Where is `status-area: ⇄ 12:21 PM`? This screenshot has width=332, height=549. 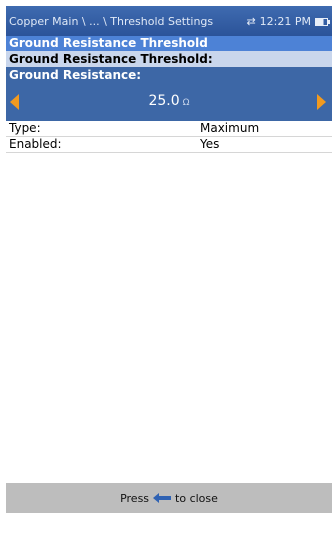
status-area: ⇄ 12:21 PM is located at coordinates (288, 21).